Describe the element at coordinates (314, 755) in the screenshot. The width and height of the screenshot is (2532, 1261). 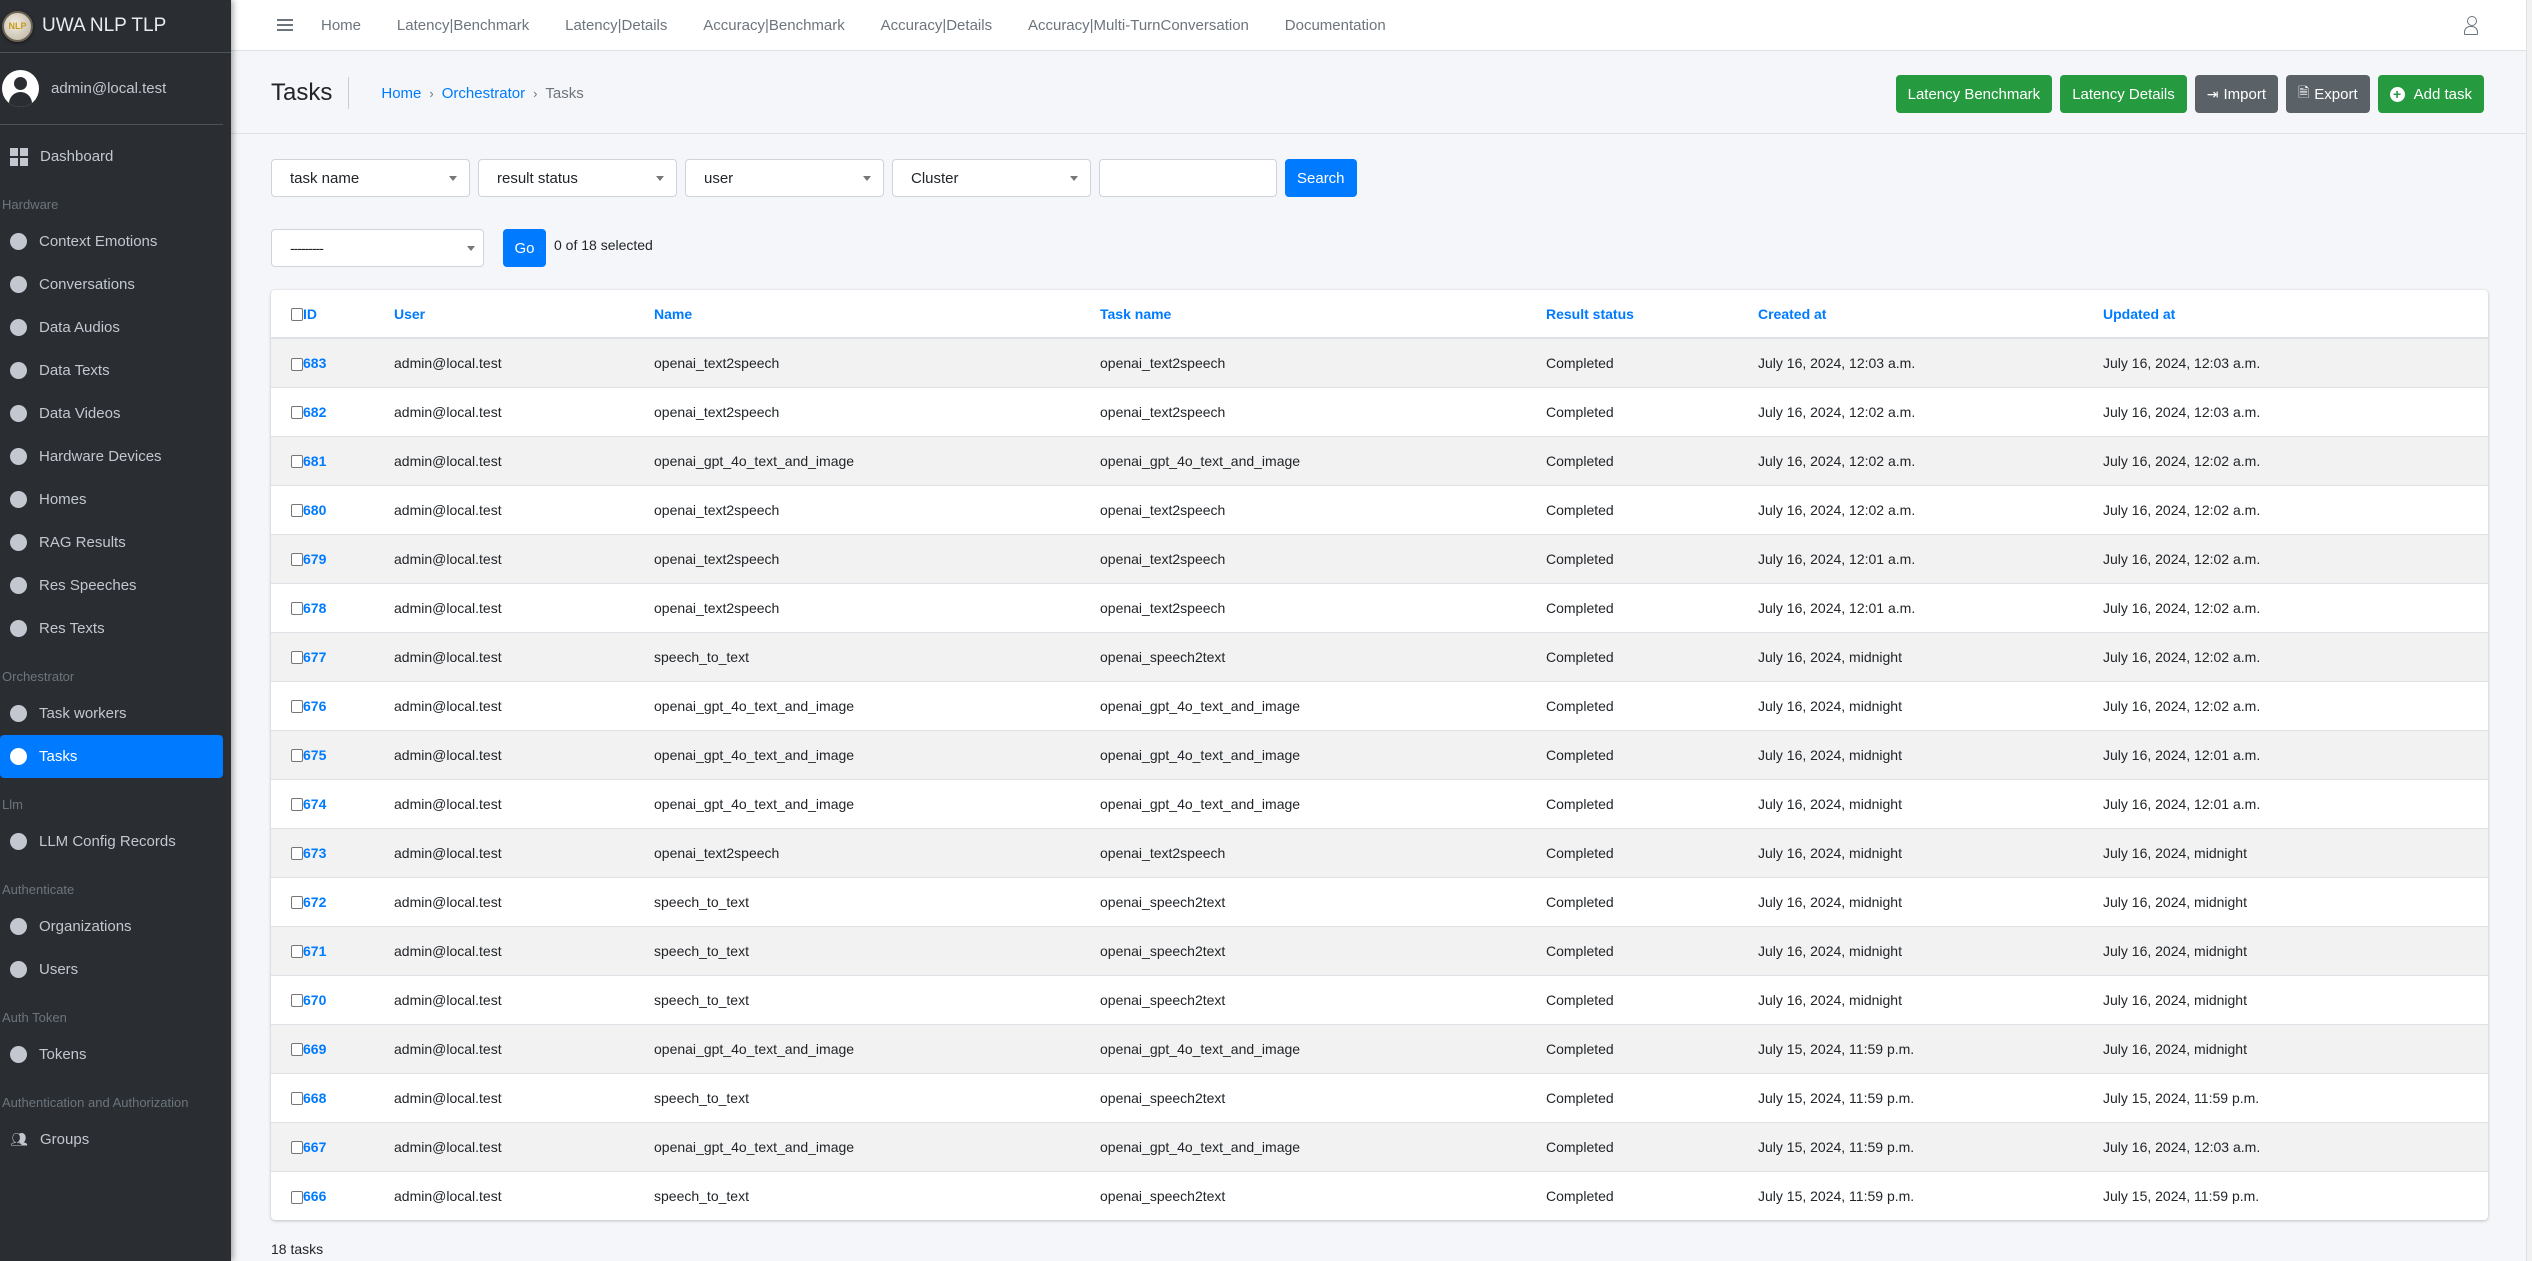
I see `task-id-link: 675` at that location.